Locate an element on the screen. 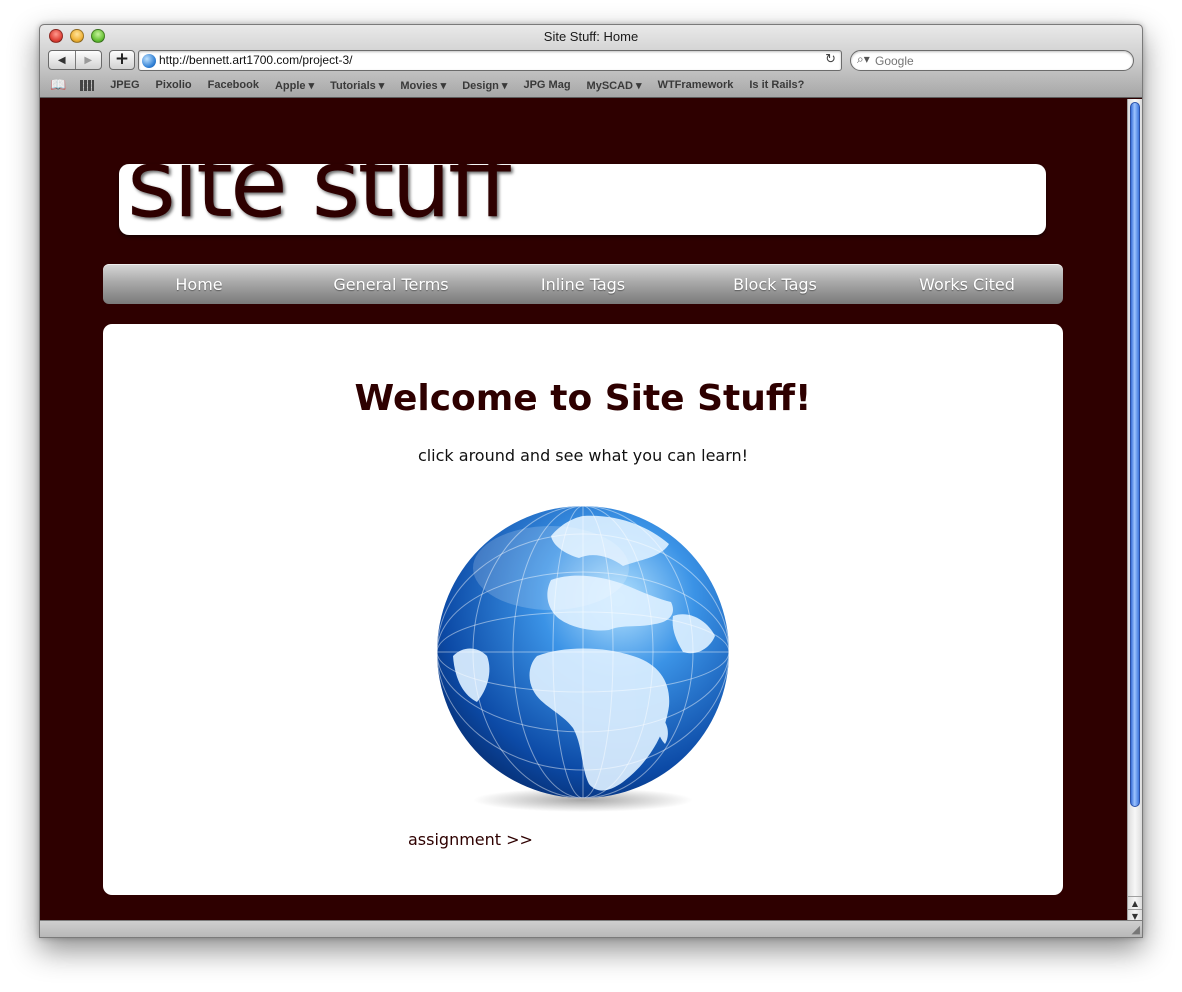 This screenshot has width=1182, height=992. bookmark-jpg-mag: JPG Mag is located at coordinates (546, 85).